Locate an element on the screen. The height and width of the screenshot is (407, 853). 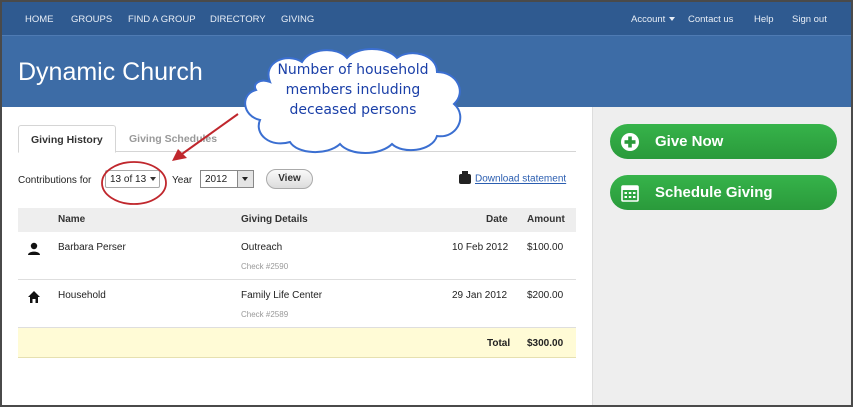
callout-line-2: members including is located at coordinates (353, 90).